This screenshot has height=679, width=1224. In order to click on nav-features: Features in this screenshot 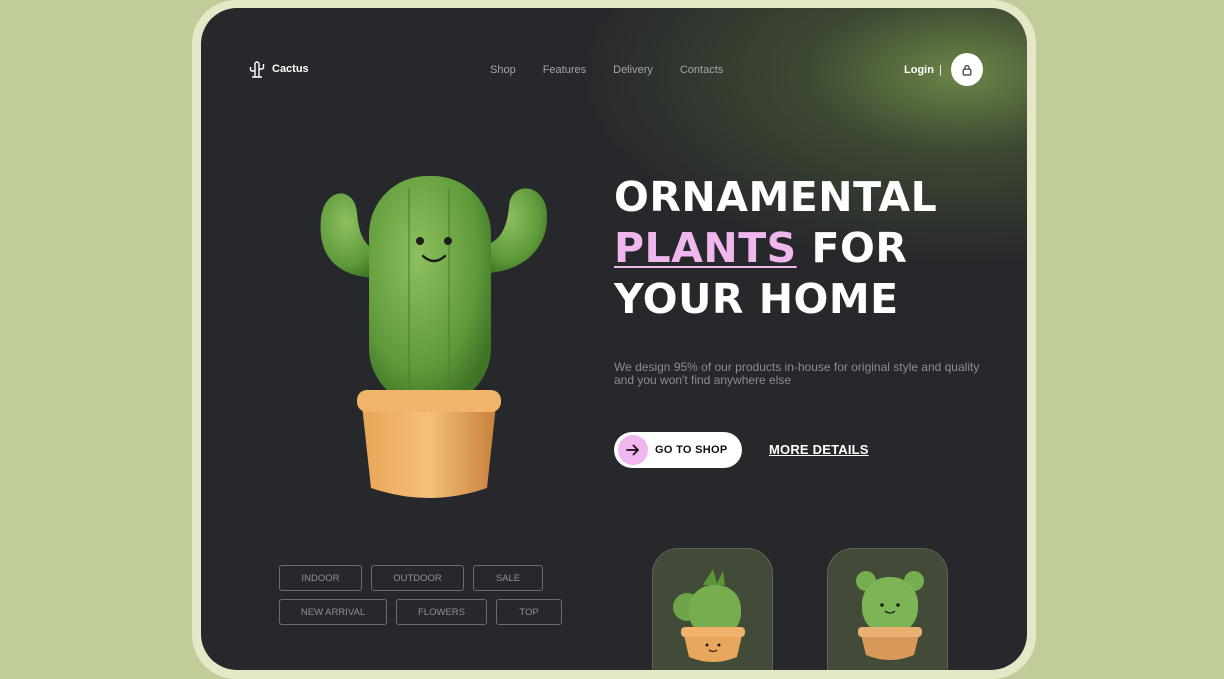, I will do `click(564, 70)`.